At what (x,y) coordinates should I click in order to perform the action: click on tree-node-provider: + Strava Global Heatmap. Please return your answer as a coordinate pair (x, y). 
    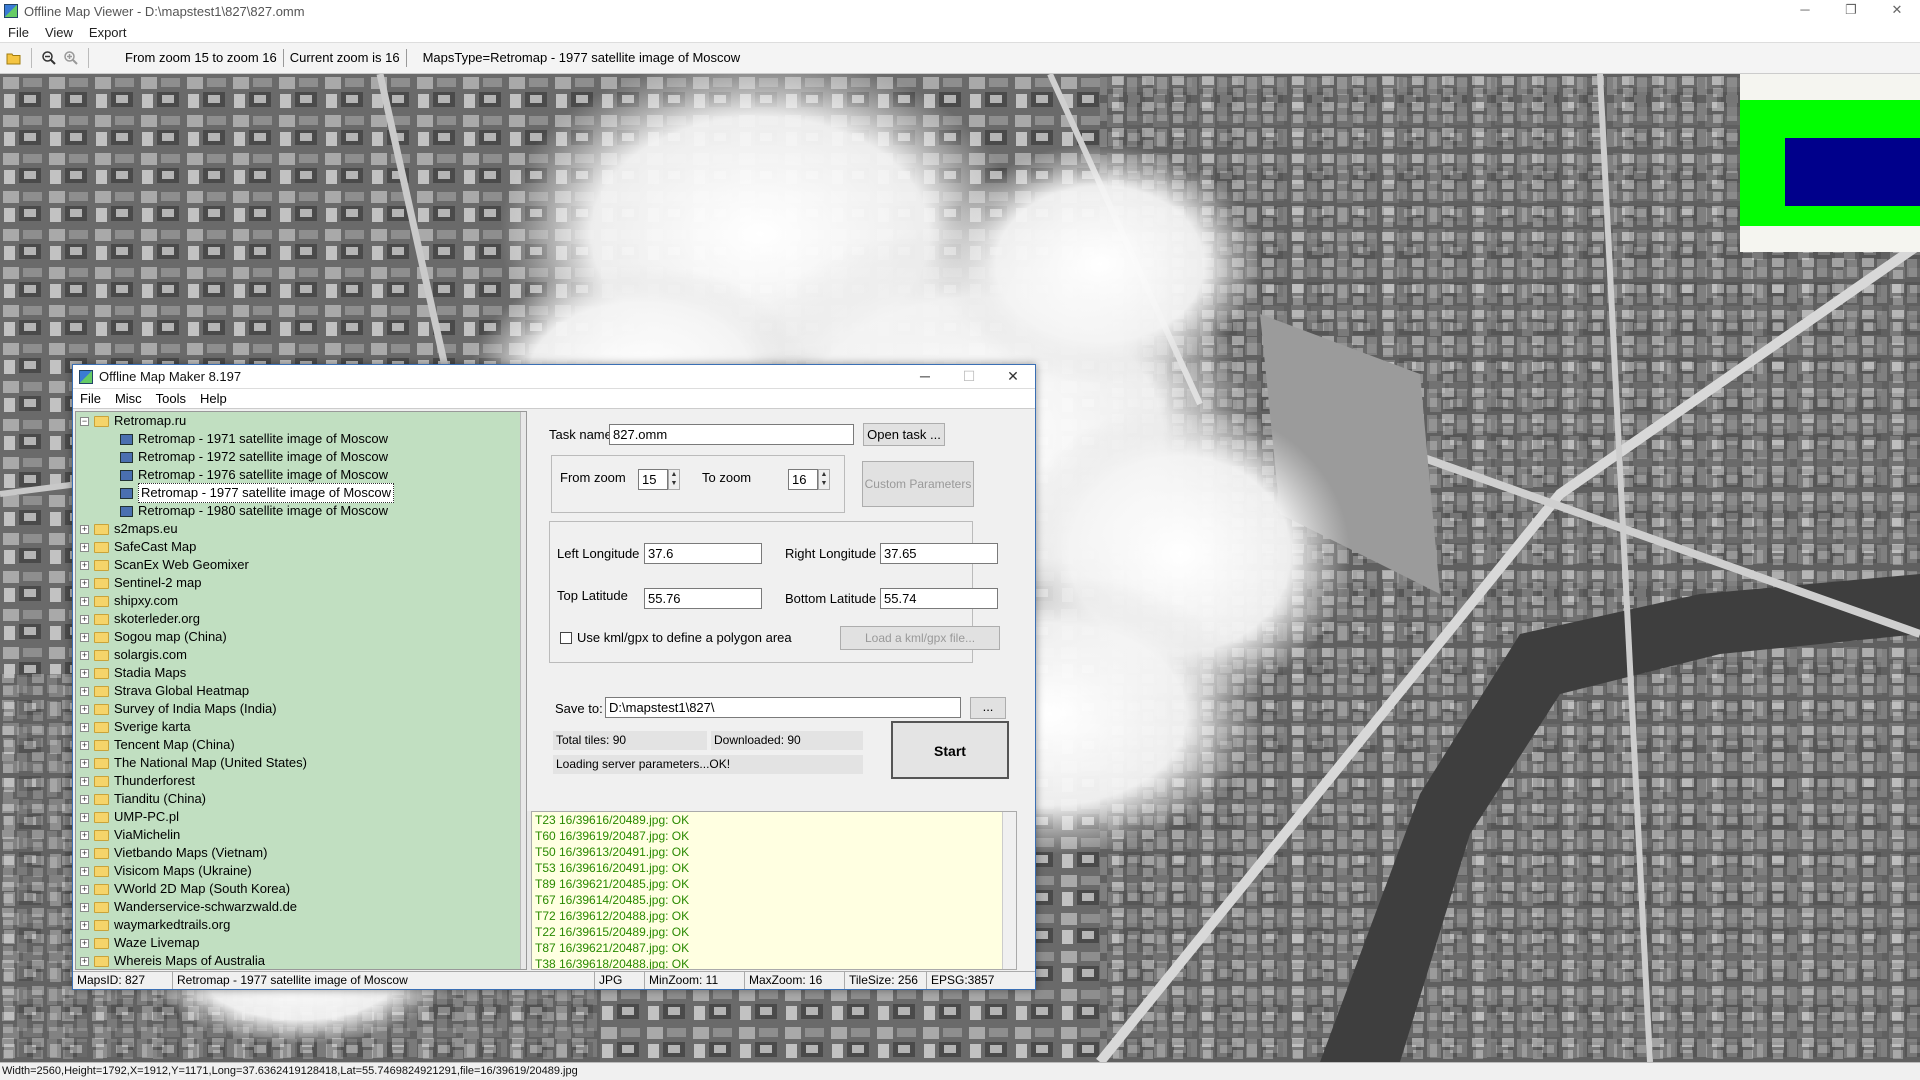
    Looking at the image, I should click on (301, 691).